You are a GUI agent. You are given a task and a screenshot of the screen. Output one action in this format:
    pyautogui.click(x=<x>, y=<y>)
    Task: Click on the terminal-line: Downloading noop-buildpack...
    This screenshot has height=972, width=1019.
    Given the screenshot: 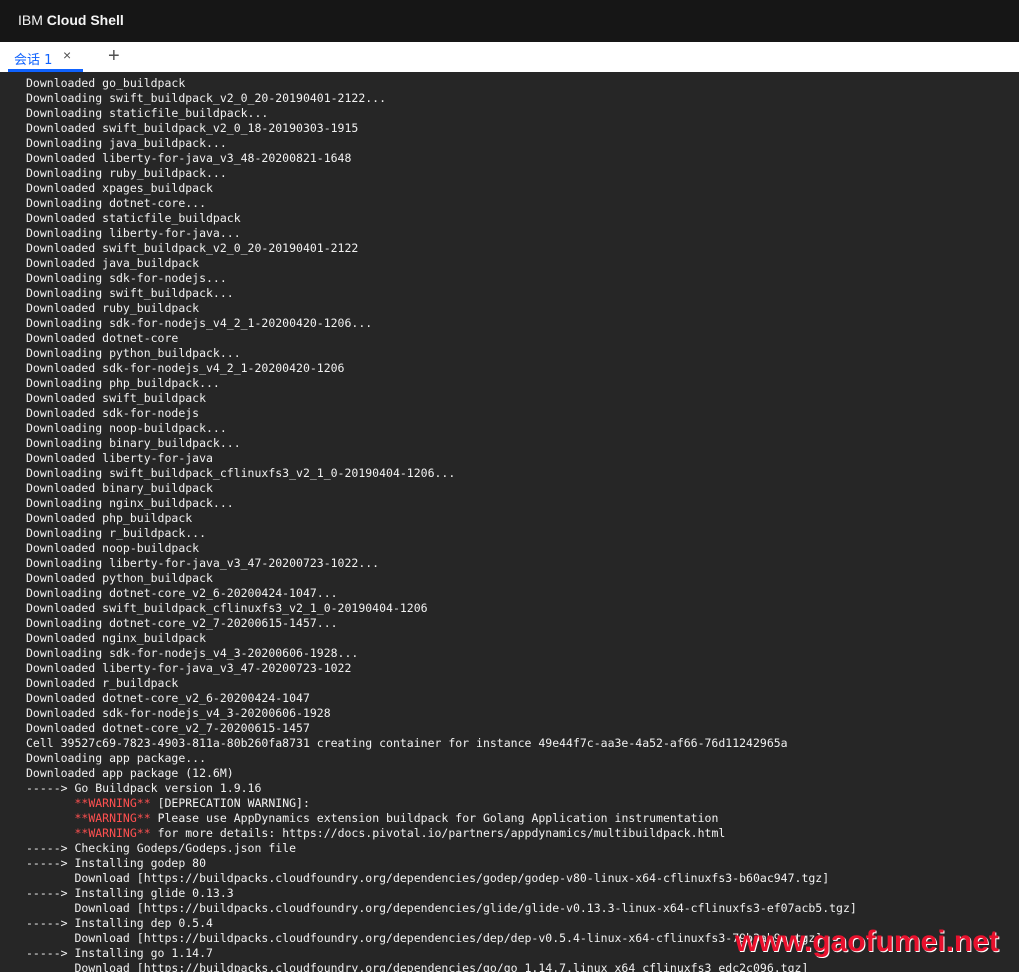 What is the action you would take?
    pyautogui.click(x=441, y=428)
    